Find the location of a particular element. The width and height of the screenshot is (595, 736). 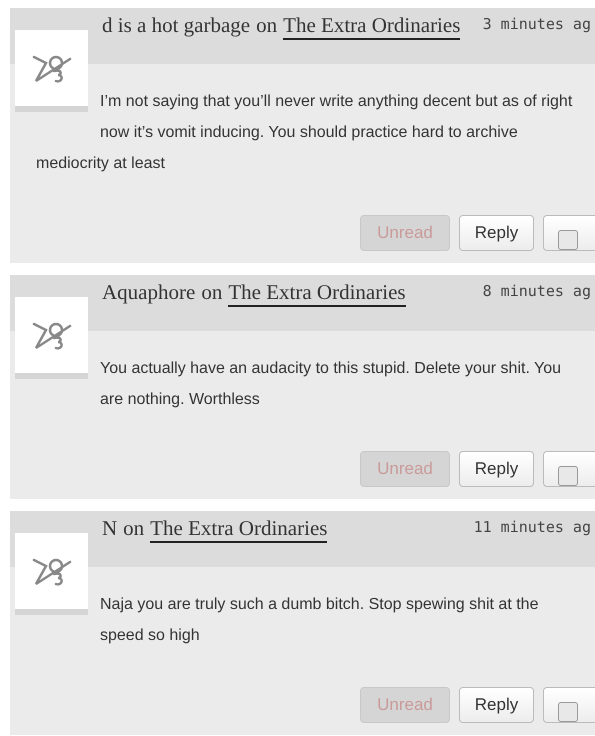

author-name: N is located at coordinates (110, 528).